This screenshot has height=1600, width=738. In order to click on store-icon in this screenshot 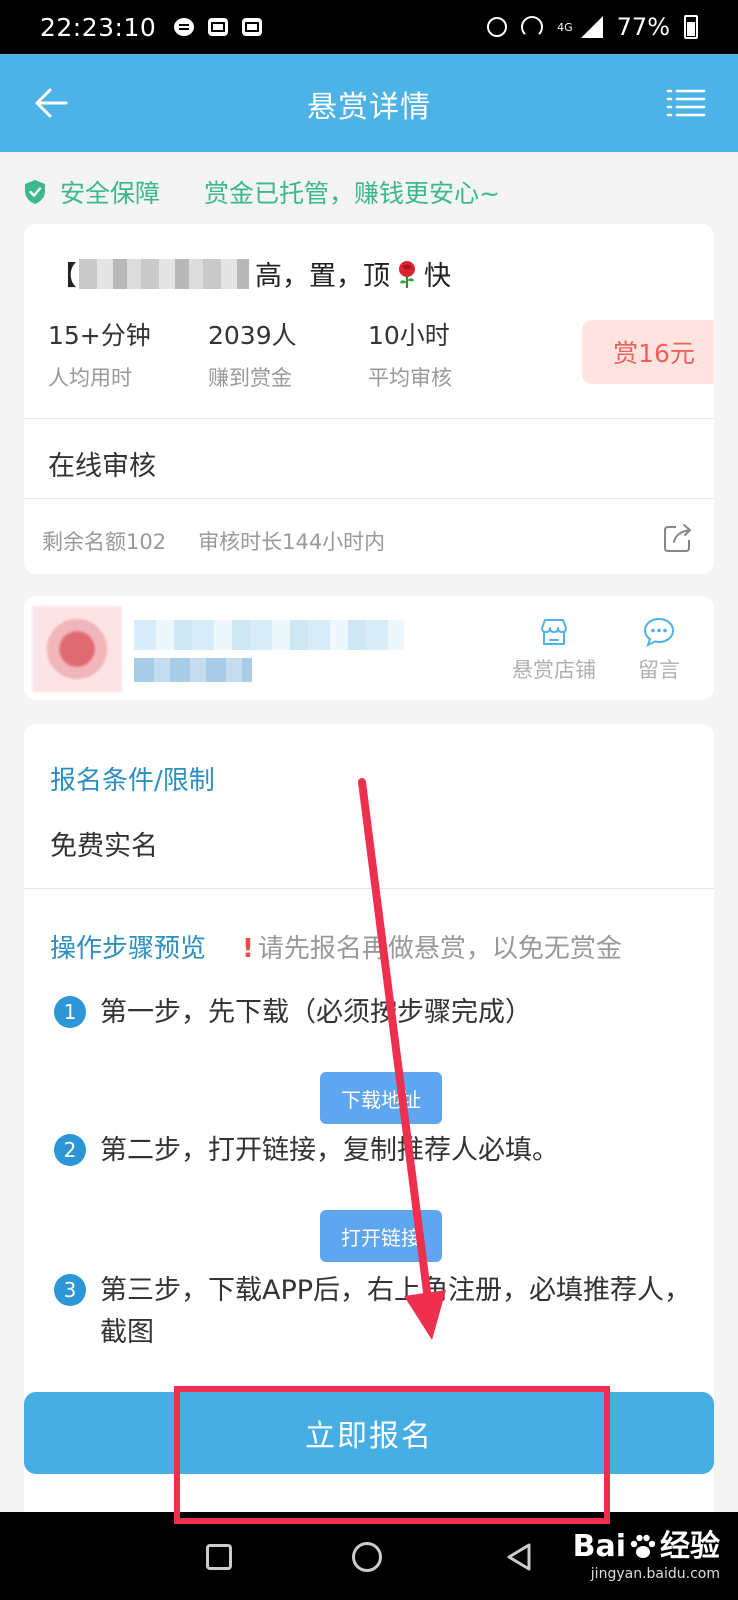, I will do `click(554, 632)`.